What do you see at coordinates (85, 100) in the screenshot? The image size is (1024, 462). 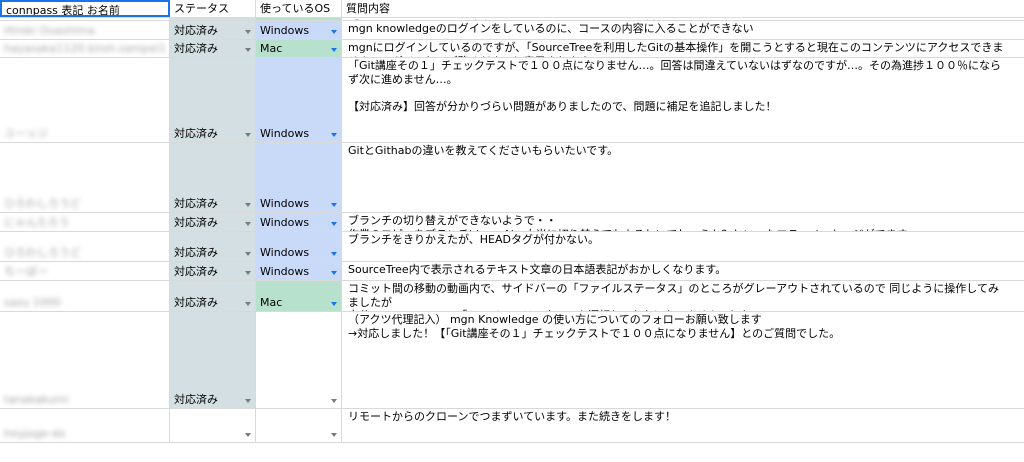 I see `name-cell: ユーッジ` at bounding box center [85, 100].